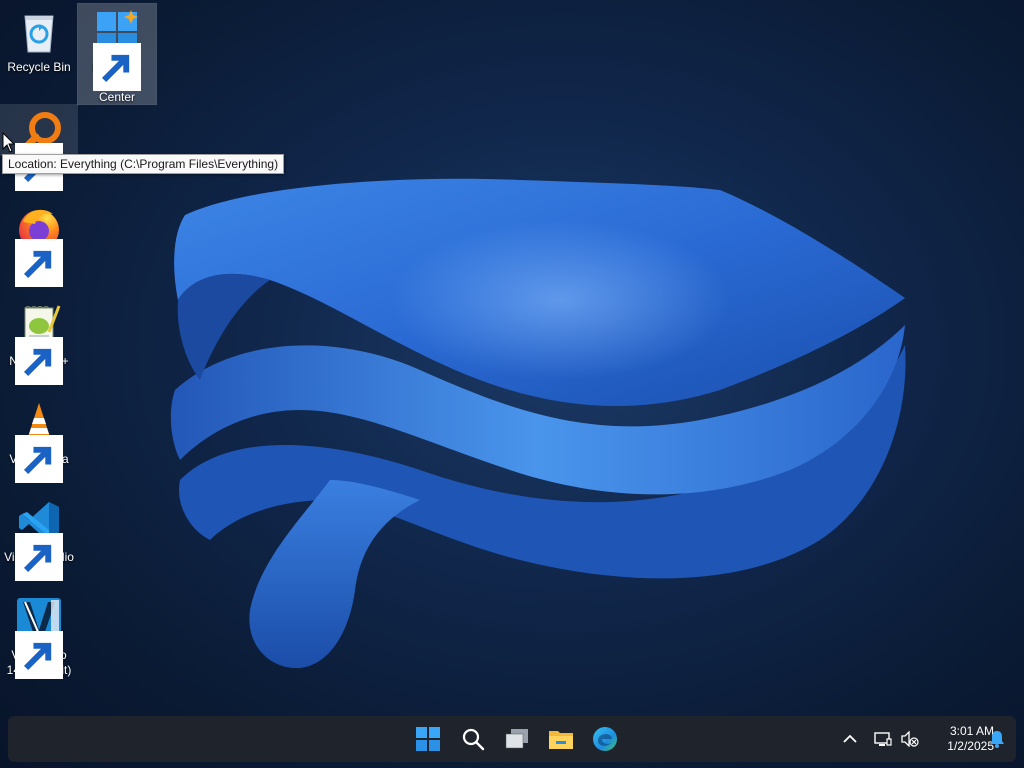  I want to click on desktop-icon-notepad-plus-plus: Notepad++, so click(39, 341).